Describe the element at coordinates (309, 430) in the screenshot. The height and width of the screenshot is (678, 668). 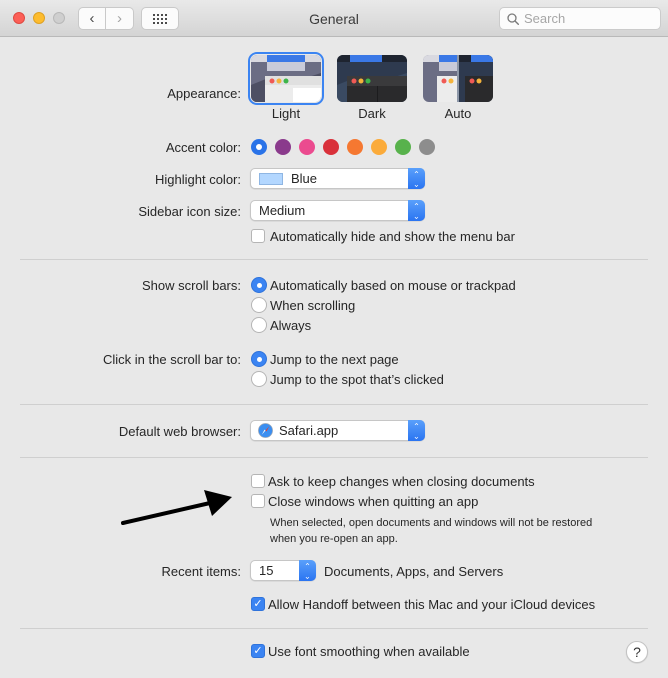
I see `default-browser-value: Safari.app` at that location.